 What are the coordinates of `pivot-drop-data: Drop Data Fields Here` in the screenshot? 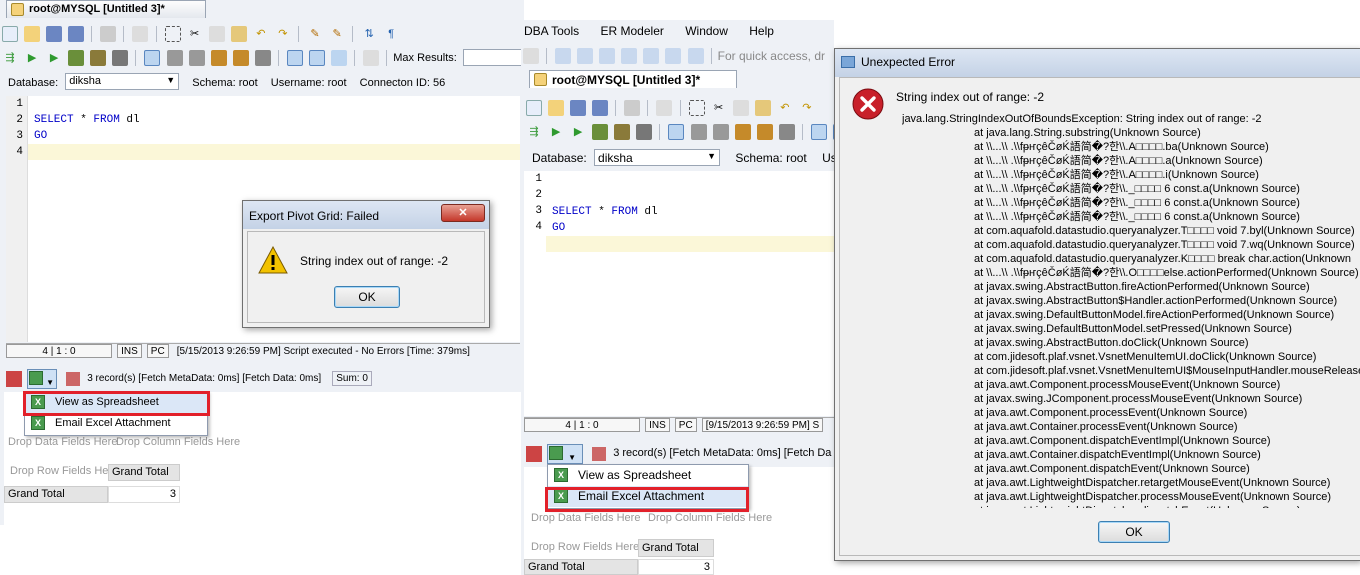 It's located at (586, 518).